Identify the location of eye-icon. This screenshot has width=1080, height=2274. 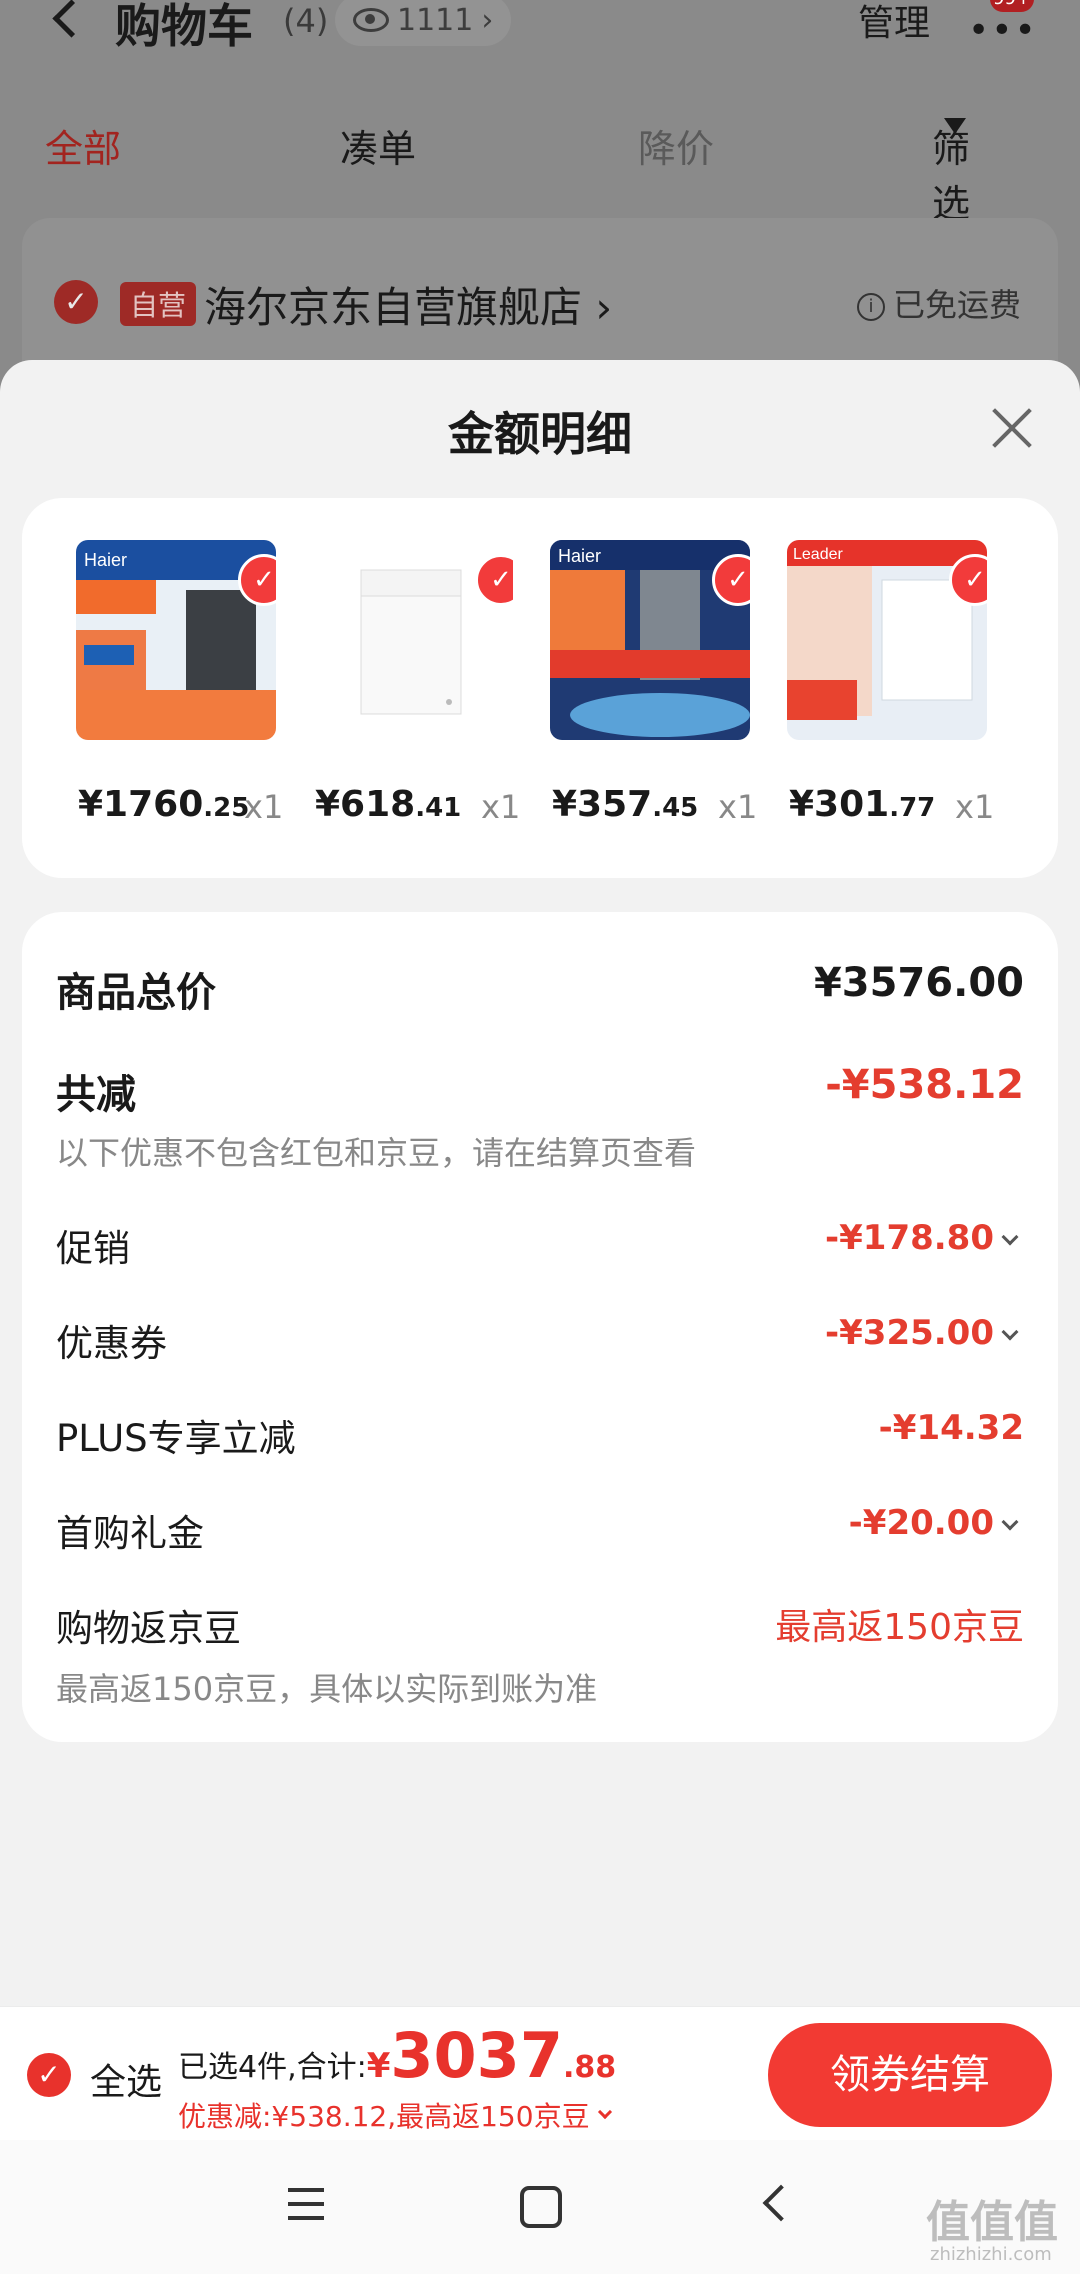
(371, 20).